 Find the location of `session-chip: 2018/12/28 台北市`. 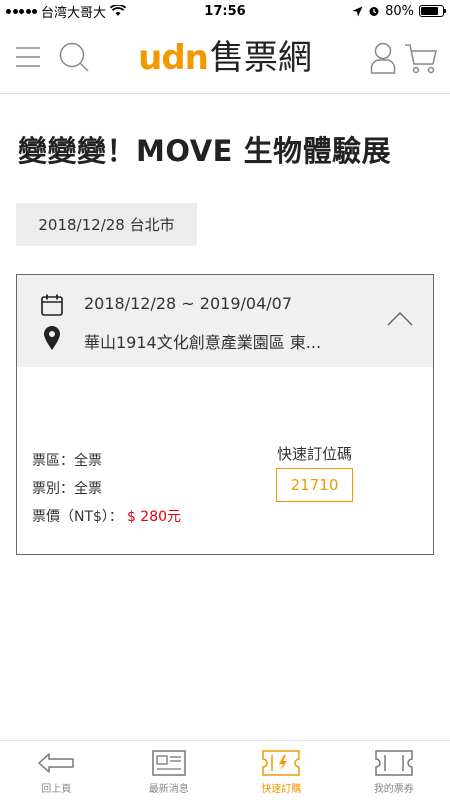

session-chip: 2018/12/28 台北市 is located at coordinates (106, 224).